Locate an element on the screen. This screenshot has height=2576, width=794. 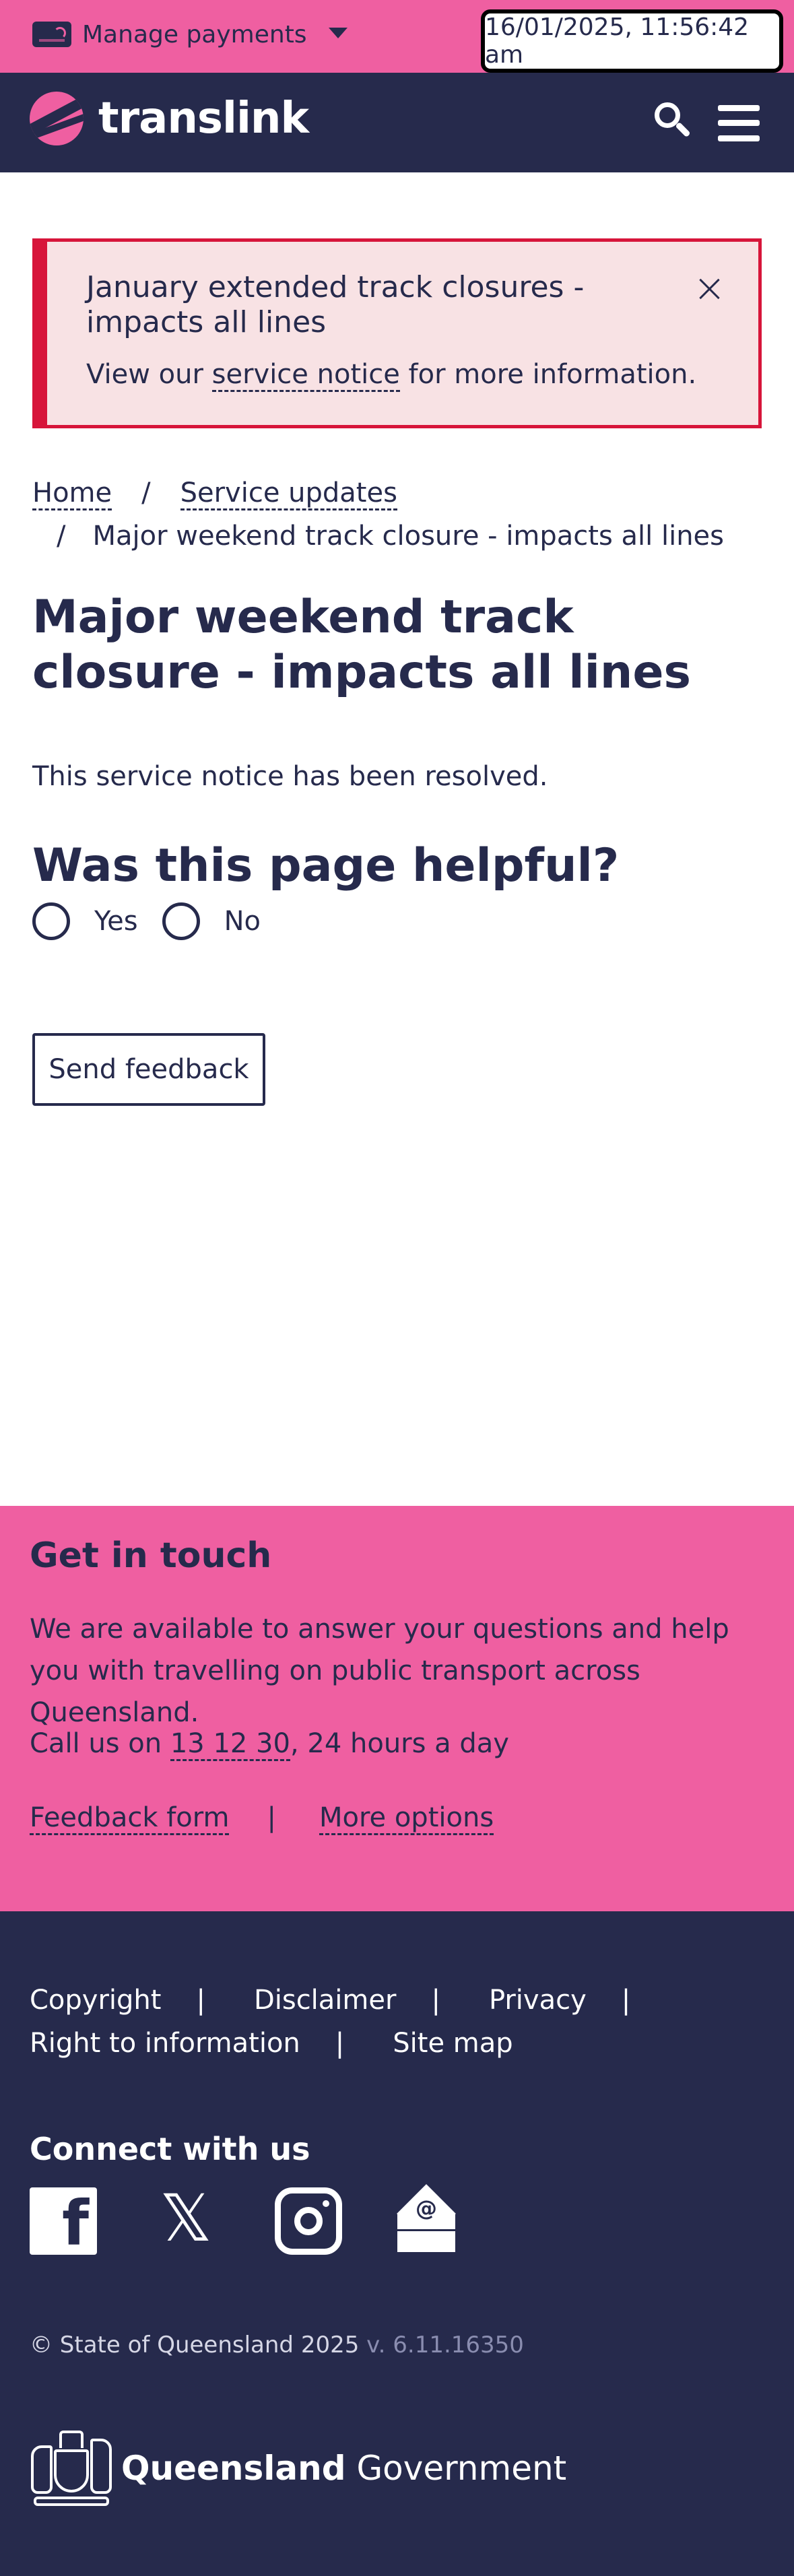
footer-rti-link: Right to information is located at coordinates (165, 2043).